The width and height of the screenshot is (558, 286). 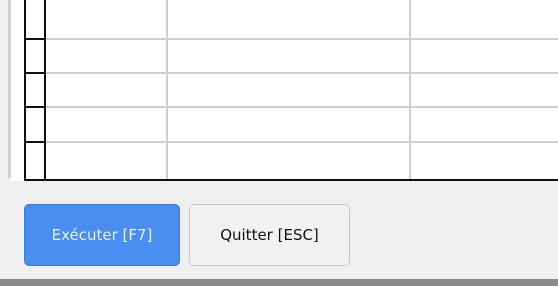 What do you see at coordinates (25, 90) in the screenshot?
I see `row-header-left-border` at bounding box center [25, 90].